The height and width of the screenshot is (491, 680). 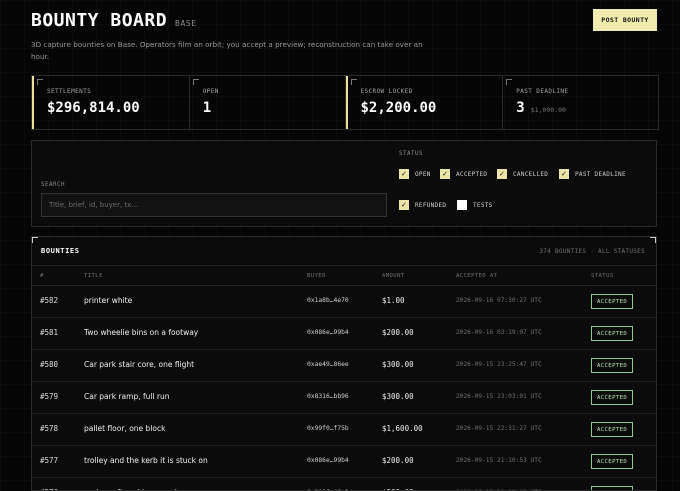 What do you see at coordinates (93, 108) in the screenshot?
I see `stat-value-text: $296,814.00` at bounding box center [93, 108].